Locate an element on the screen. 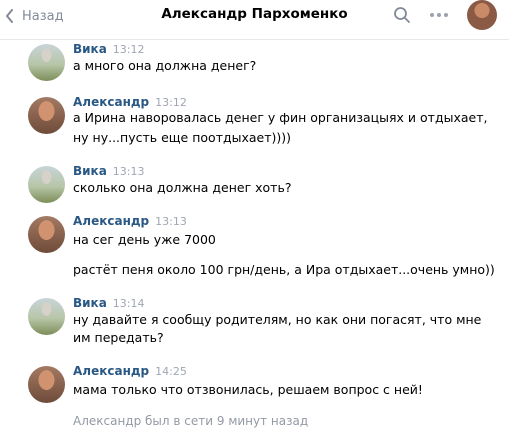  message-text: а много она должна денег? is located at coordinates (165, 65).